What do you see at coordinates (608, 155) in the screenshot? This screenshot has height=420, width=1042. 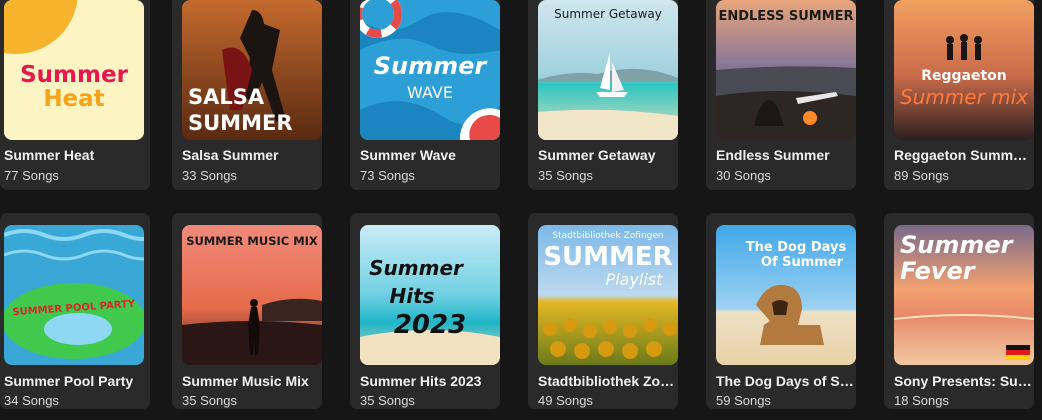 I see `playlist-title: Summer Getaway` at bounding box center [608, 155].